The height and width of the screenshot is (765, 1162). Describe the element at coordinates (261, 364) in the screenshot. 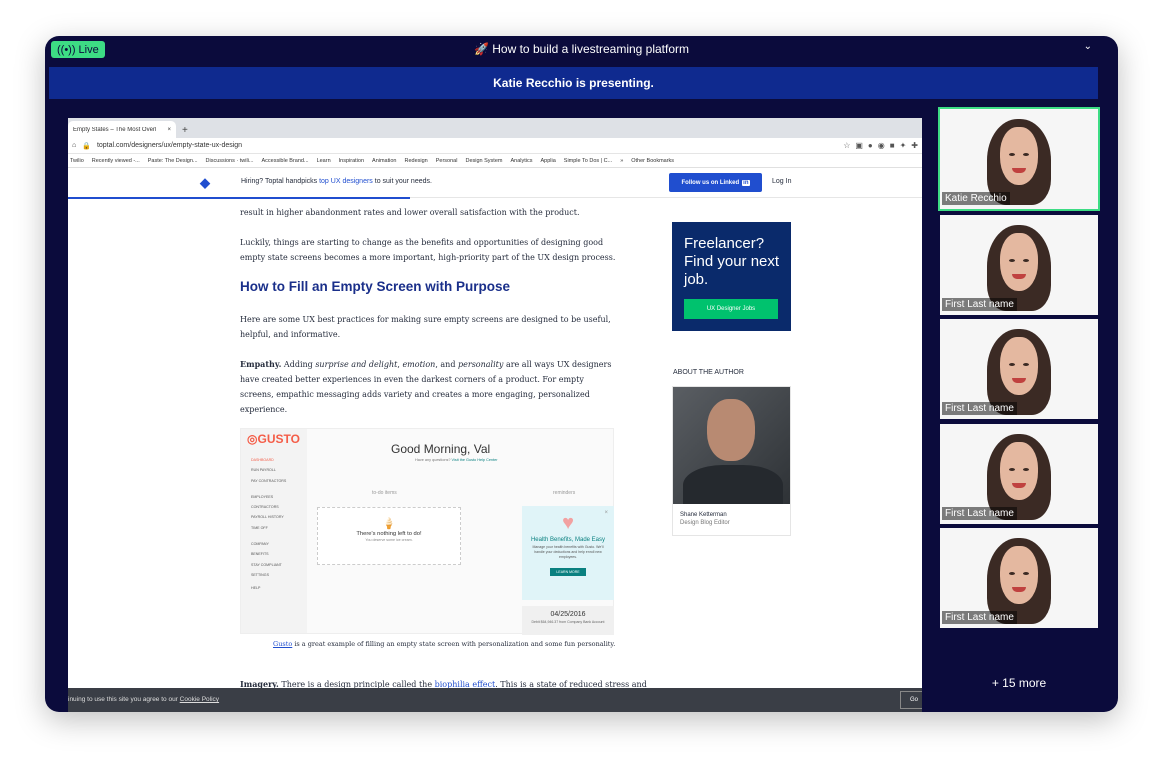

I see `empathy-bold: Empathy.` at that location.